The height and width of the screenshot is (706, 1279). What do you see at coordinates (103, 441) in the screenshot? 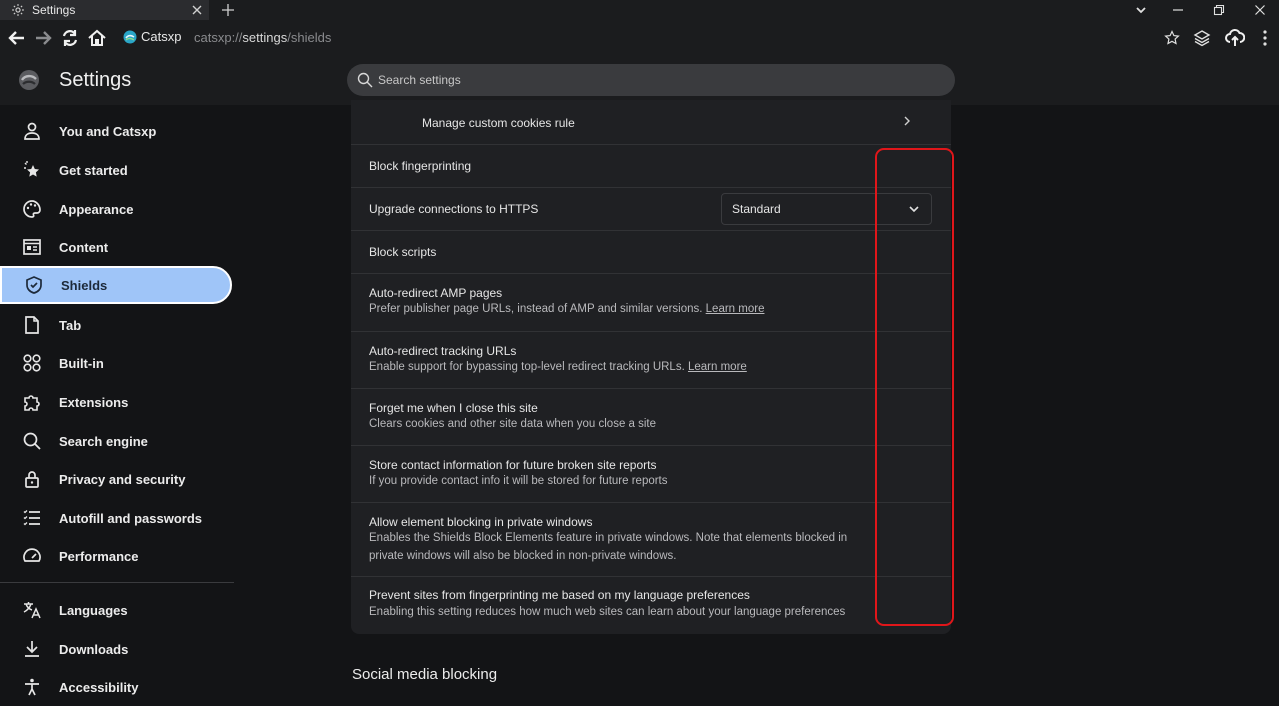
I see `sidebar-item-label: Search engine` at bounding box center [103, 441].